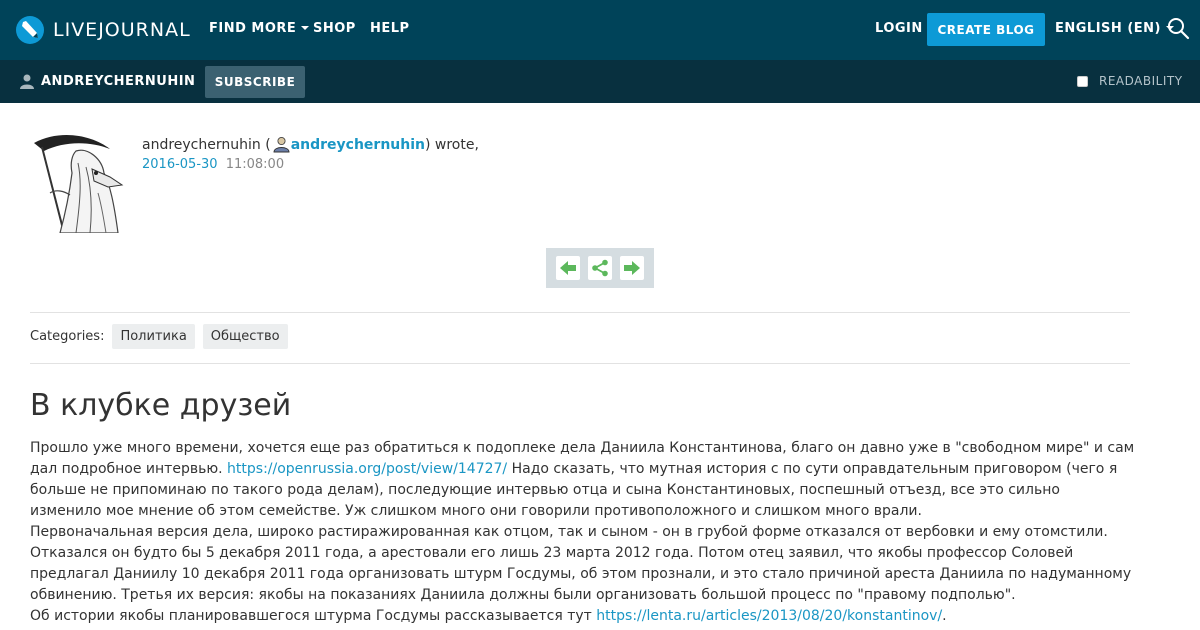  Describe the element at coordinates (161, 405) in the screenshot. I see `entry-title: В клубке друзей` at that location.